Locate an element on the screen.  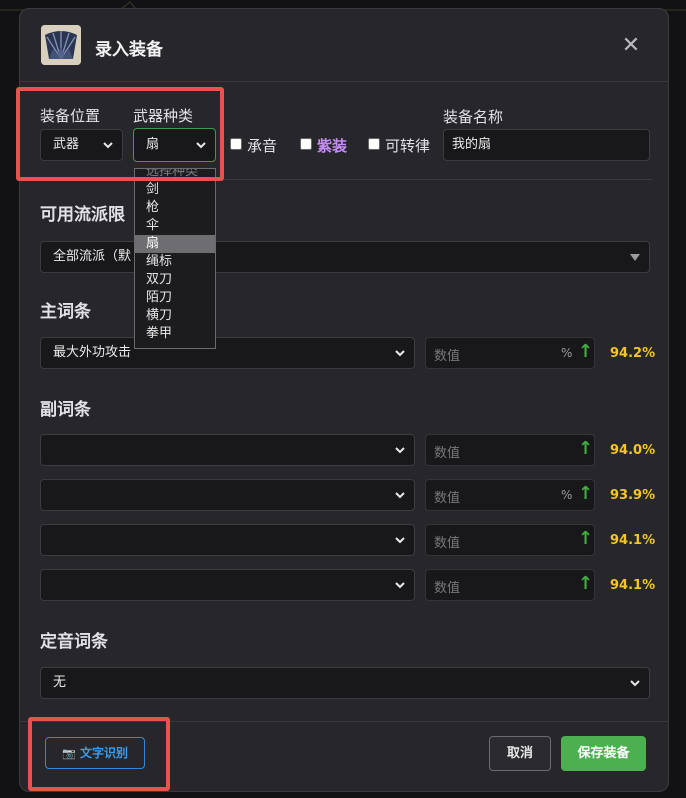
dropdown-option: 绳标 is located at coordinates (175, 262).